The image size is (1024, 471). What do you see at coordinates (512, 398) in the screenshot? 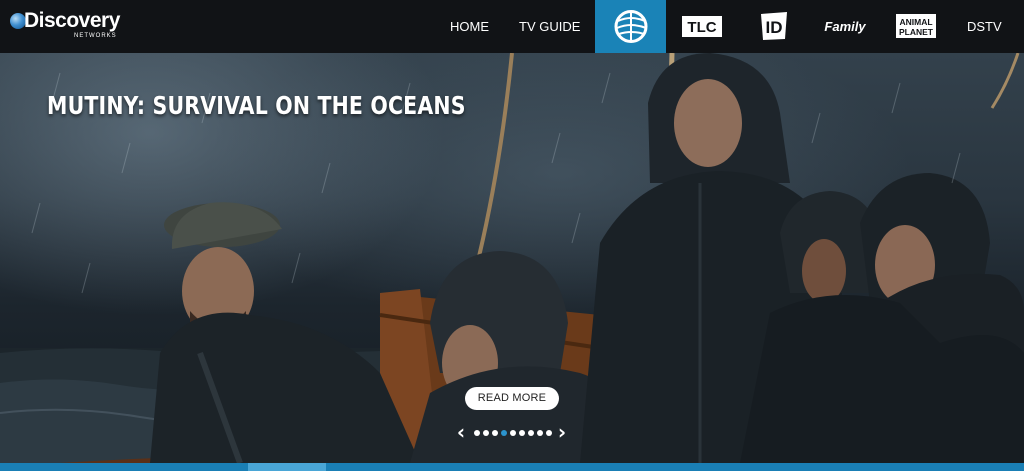
I see `read-more-button: READ MORE` at bounding box center [512, 398].